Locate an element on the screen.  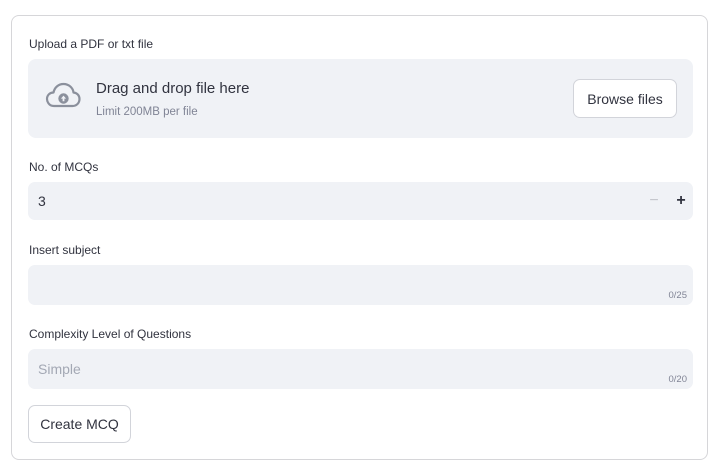
mcq-count-label: No. of MCQs is located at coordinates (64, 167).